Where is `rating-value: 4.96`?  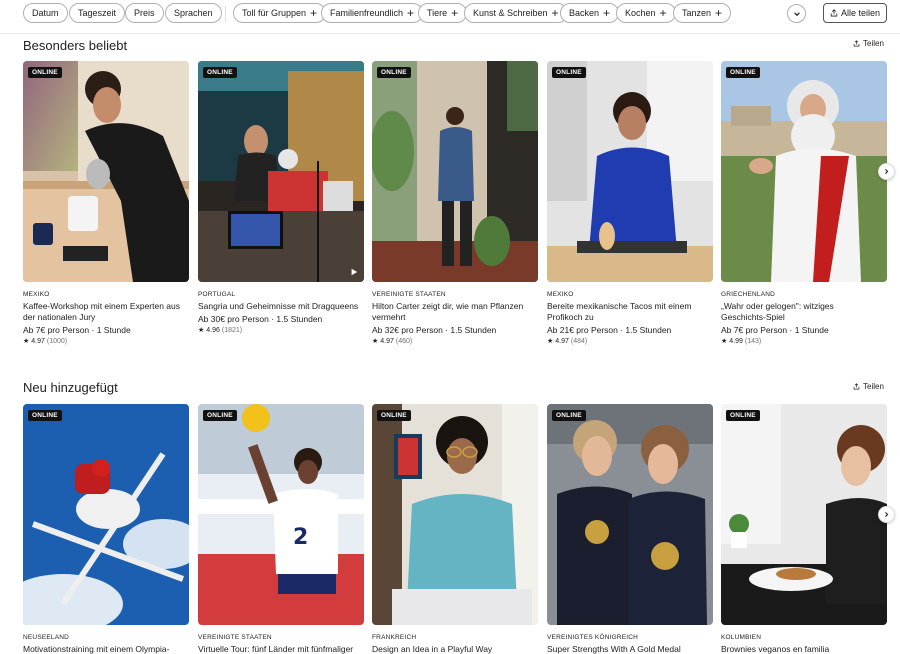
rating-value: 4.96 is located at coordinates (213, 330).